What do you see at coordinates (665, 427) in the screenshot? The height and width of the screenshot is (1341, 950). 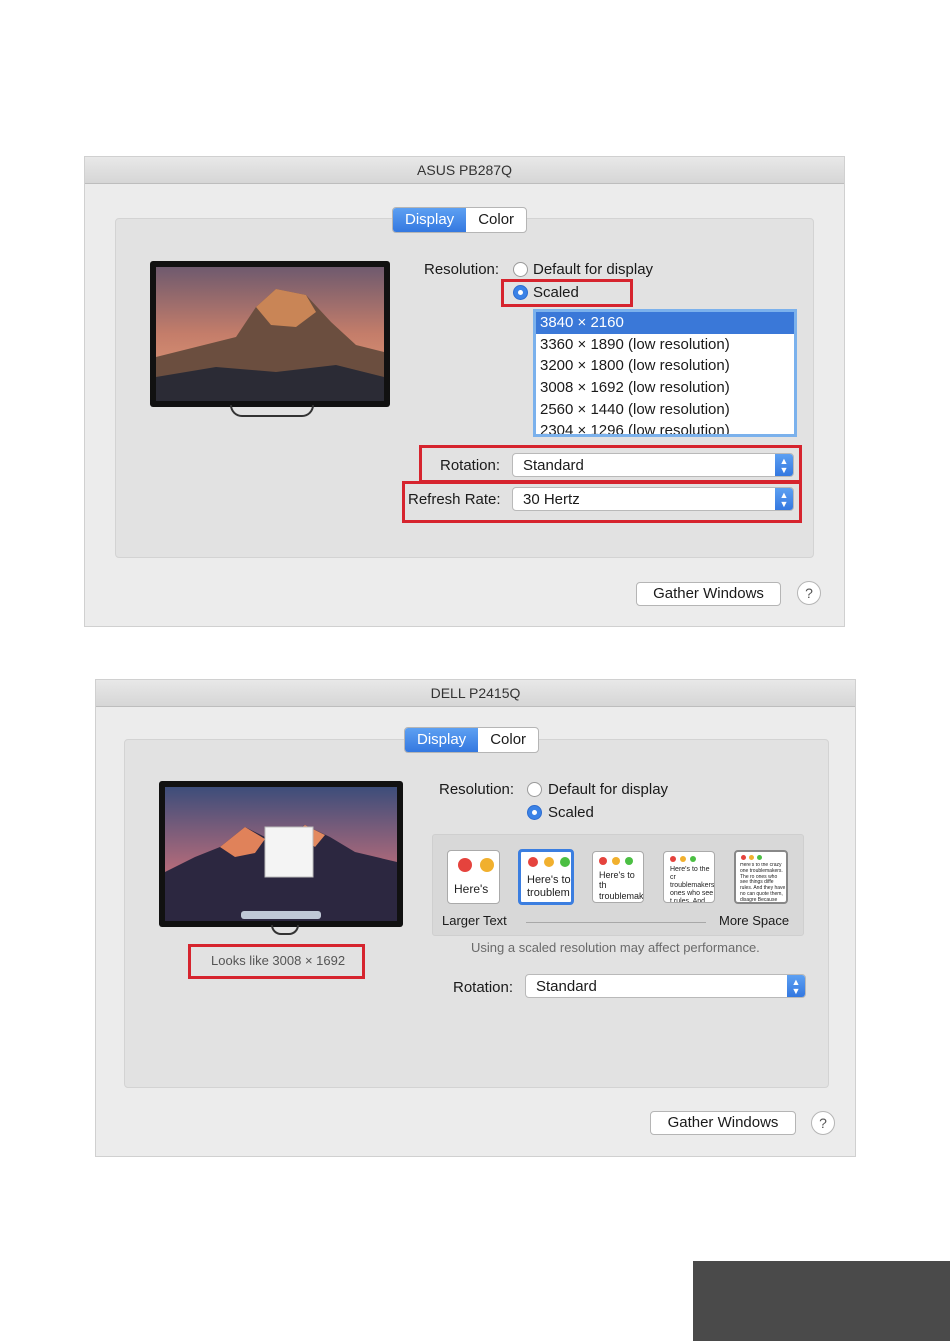 I see `resolution-option: 2304 × 1296 (low resolution)` at bounding box center [665, 427].